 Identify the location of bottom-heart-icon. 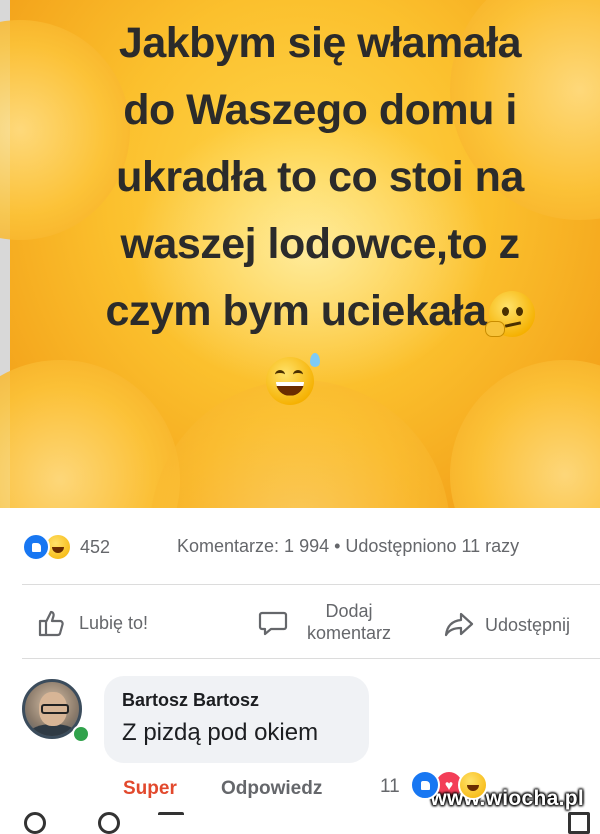
(35, 823).